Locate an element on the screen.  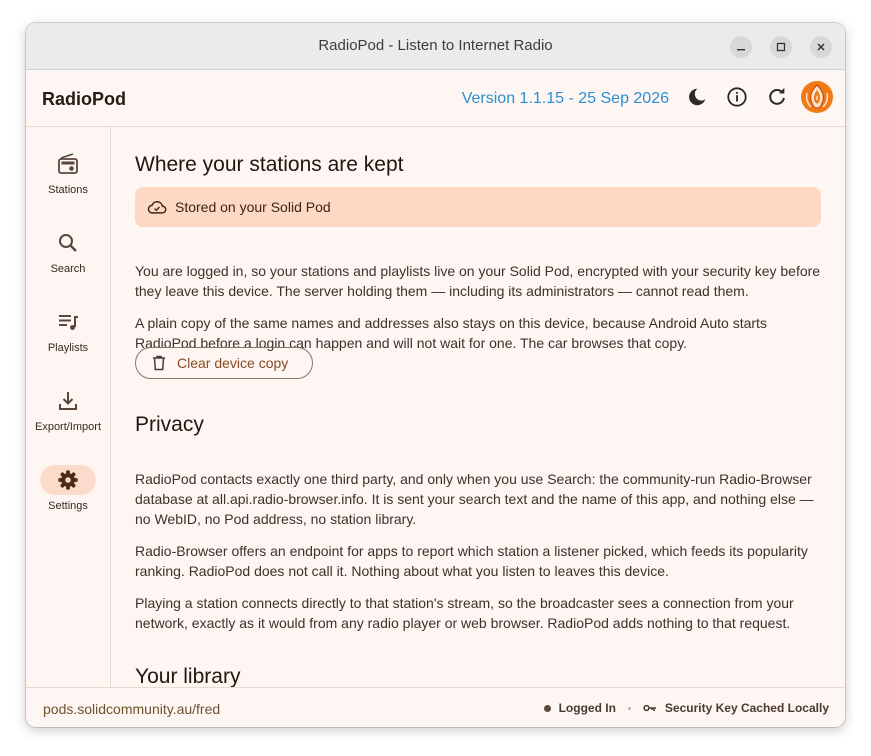
nav-export-import: Export/Import is located at coordinates (68, 416).